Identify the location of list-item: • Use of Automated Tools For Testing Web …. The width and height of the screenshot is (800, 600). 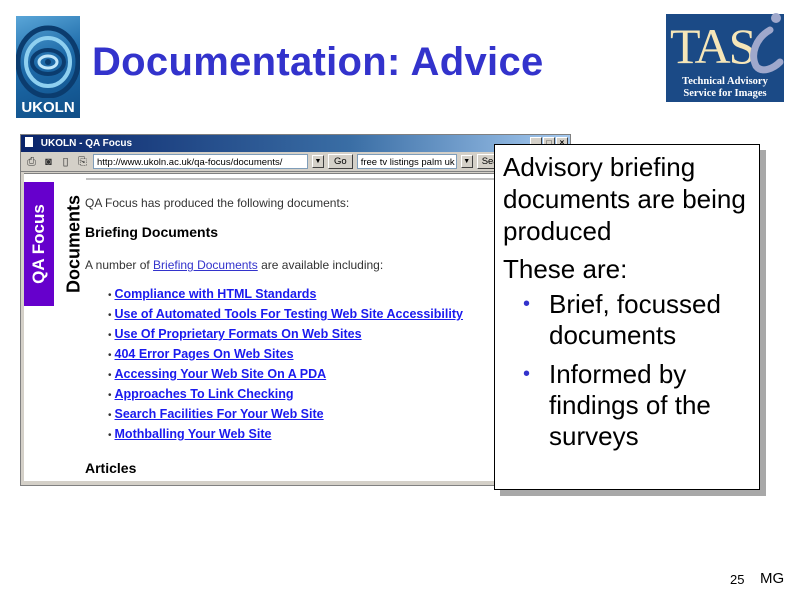
(285, 314).